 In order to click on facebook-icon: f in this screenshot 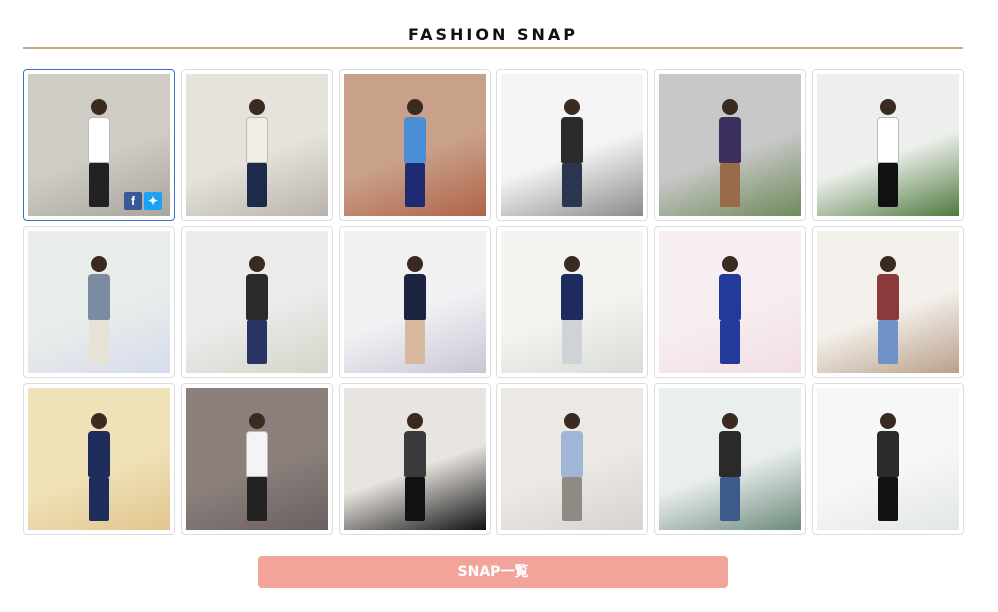, I will do `click(133, 201)`.